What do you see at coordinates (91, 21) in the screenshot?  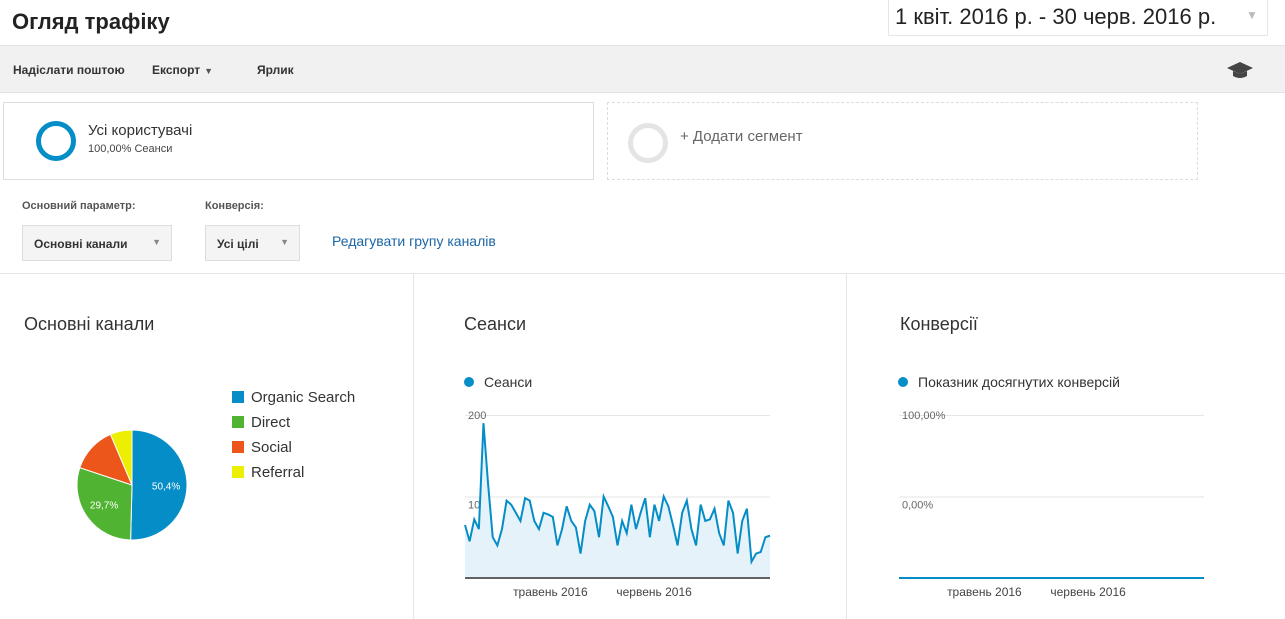 I see `page-title: Огляд трафіку` at bounding box center [91, 21].